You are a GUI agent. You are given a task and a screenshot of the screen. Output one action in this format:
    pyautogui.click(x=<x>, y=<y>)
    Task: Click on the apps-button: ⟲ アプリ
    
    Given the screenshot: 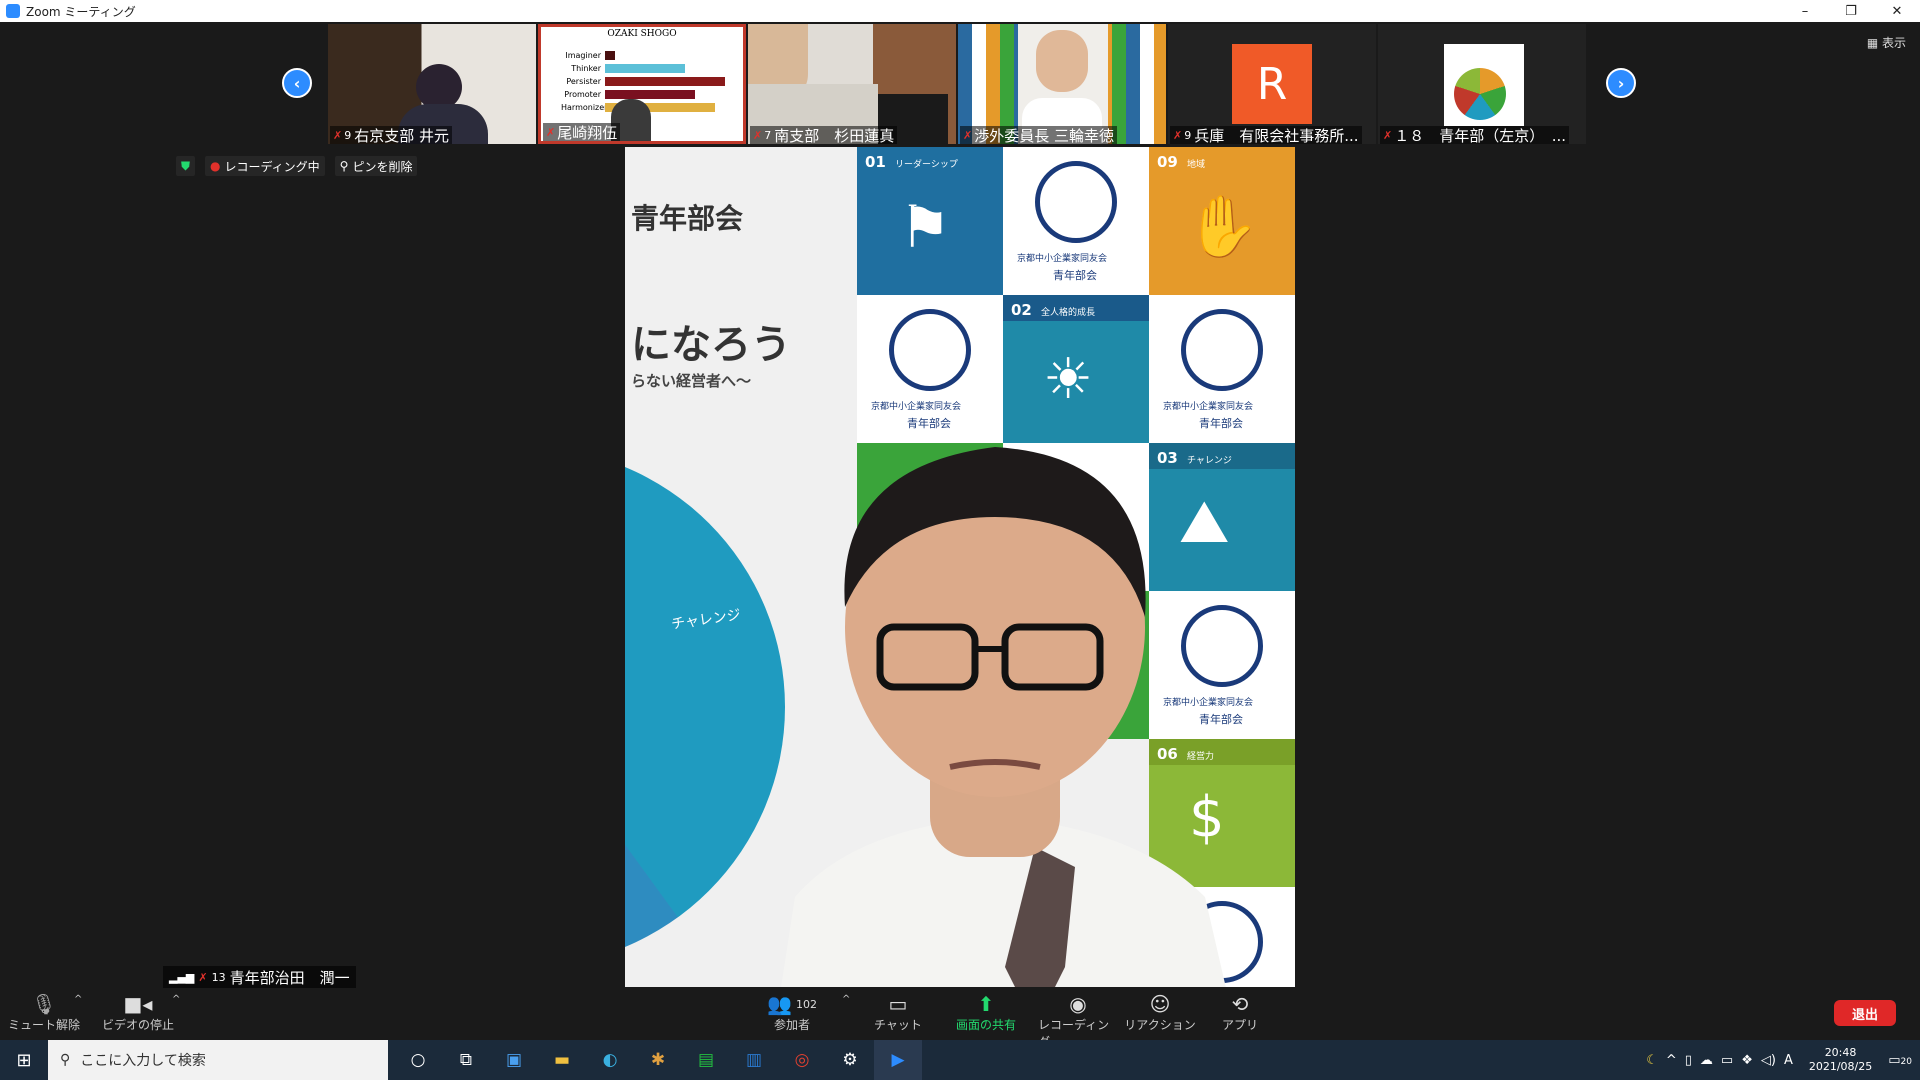 What is the action you would take?
    pyautogui.click(x=1240, y=1012)
    